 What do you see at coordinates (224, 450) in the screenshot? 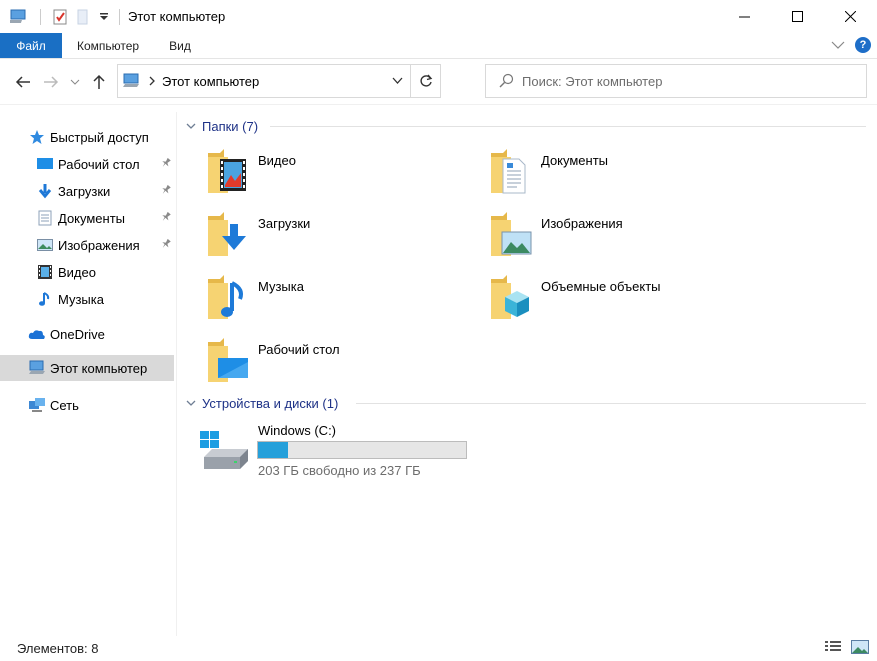
I see `hard-drive-icon` at bounding box center [224, 450].